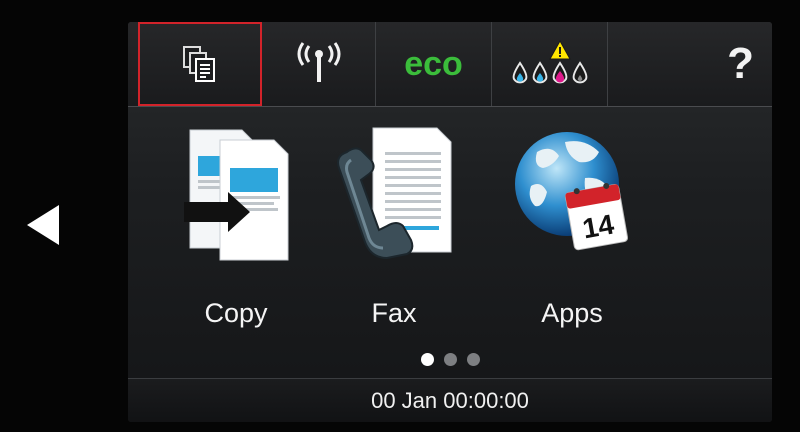 The image size is (800, 432). I want to click on ink-levels-warning-icon, so click(549, 61).